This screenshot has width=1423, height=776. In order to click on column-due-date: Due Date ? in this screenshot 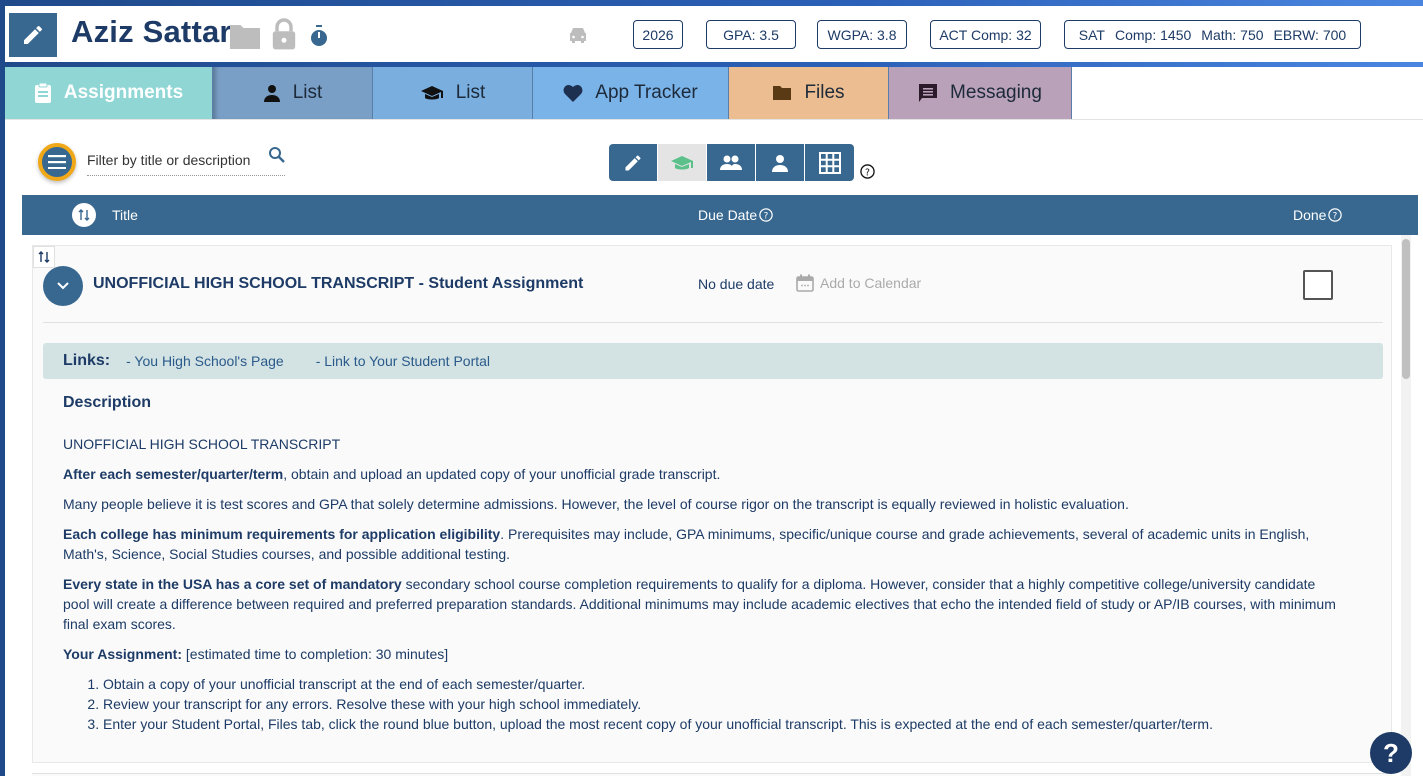, I will do `click(735, 215)`.